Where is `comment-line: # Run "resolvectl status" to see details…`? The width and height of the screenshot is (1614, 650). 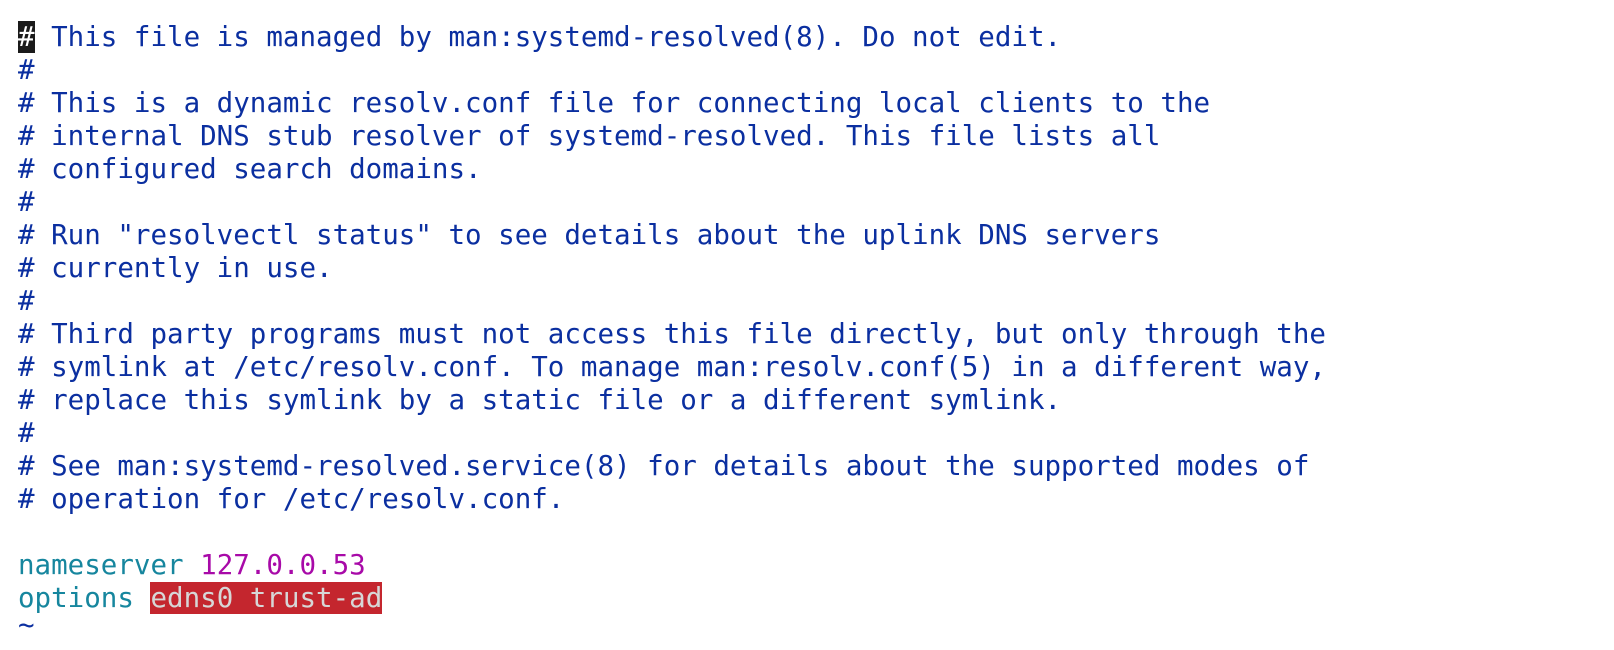 comment-line: # Run "resolvectl status" to see details… is located at coordinates (589, 235).